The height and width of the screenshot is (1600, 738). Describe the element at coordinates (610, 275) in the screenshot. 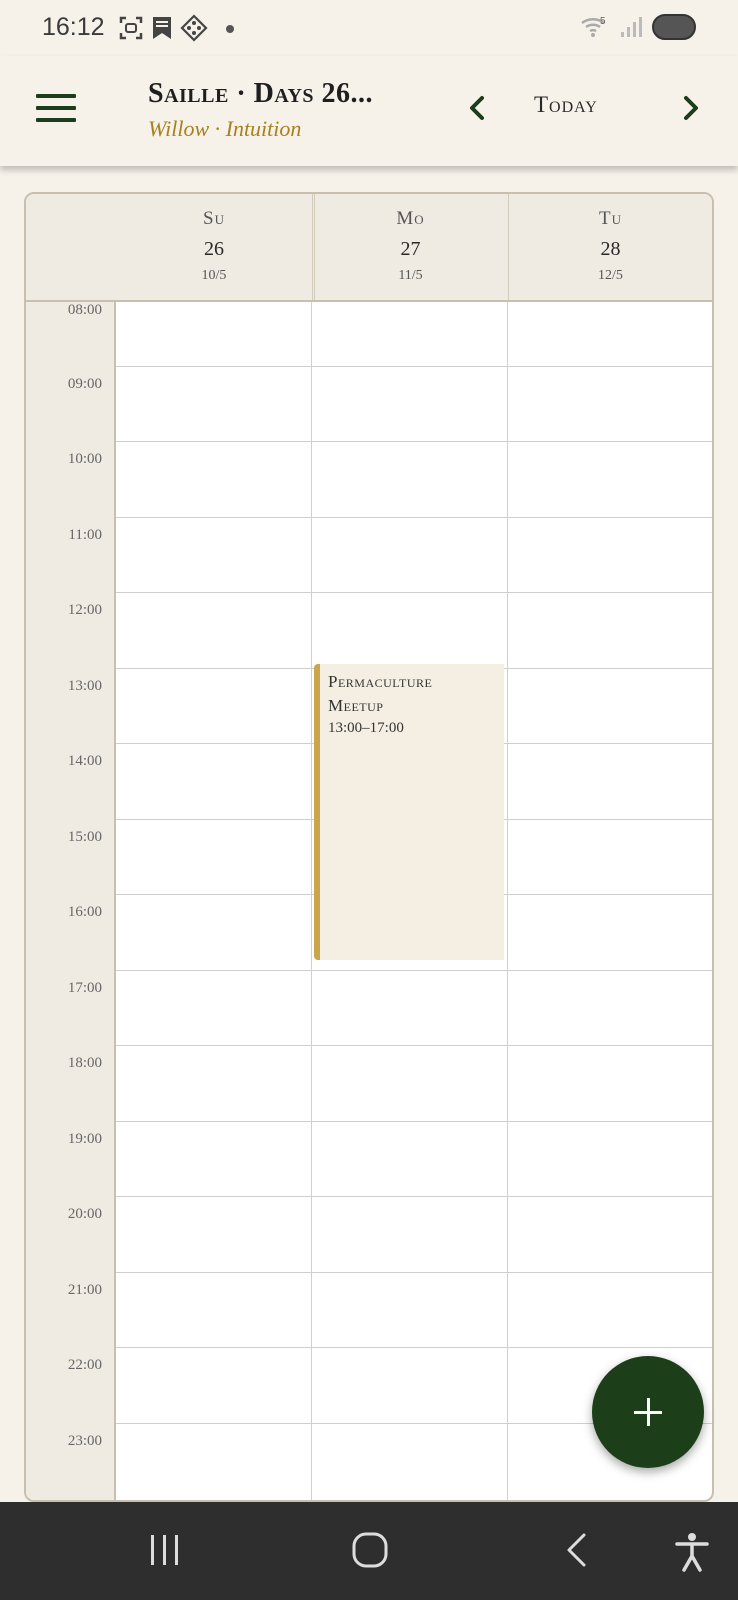

I see `day-date: 12/5` at that location.